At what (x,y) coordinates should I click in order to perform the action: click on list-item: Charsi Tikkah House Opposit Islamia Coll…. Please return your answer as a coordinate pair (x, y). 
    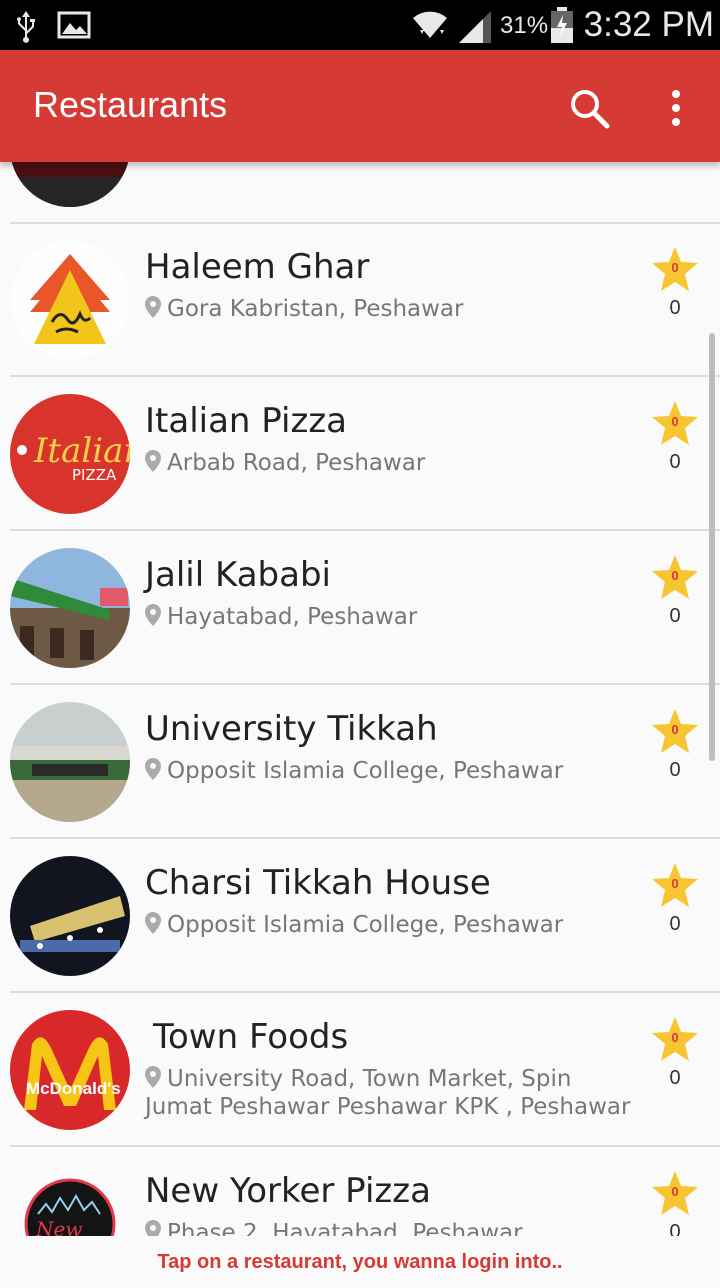
    Looking at the image, I should click on (365, 916).